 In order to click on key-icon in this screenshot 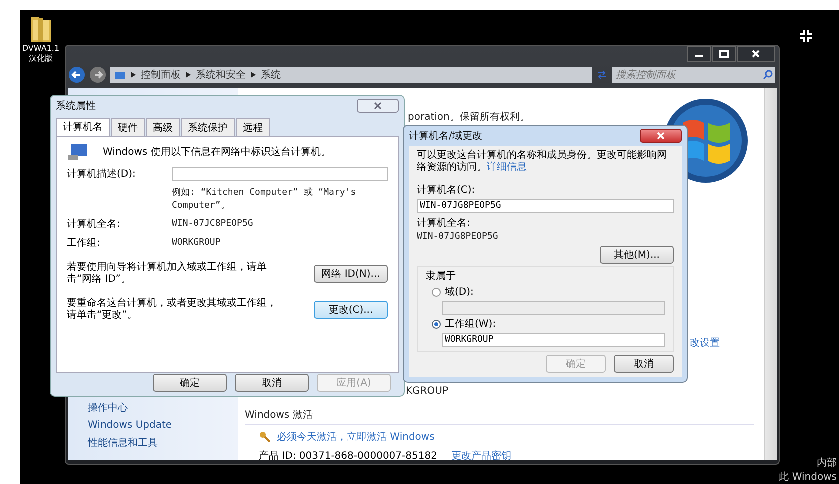, I will do `click(265, 437)`.